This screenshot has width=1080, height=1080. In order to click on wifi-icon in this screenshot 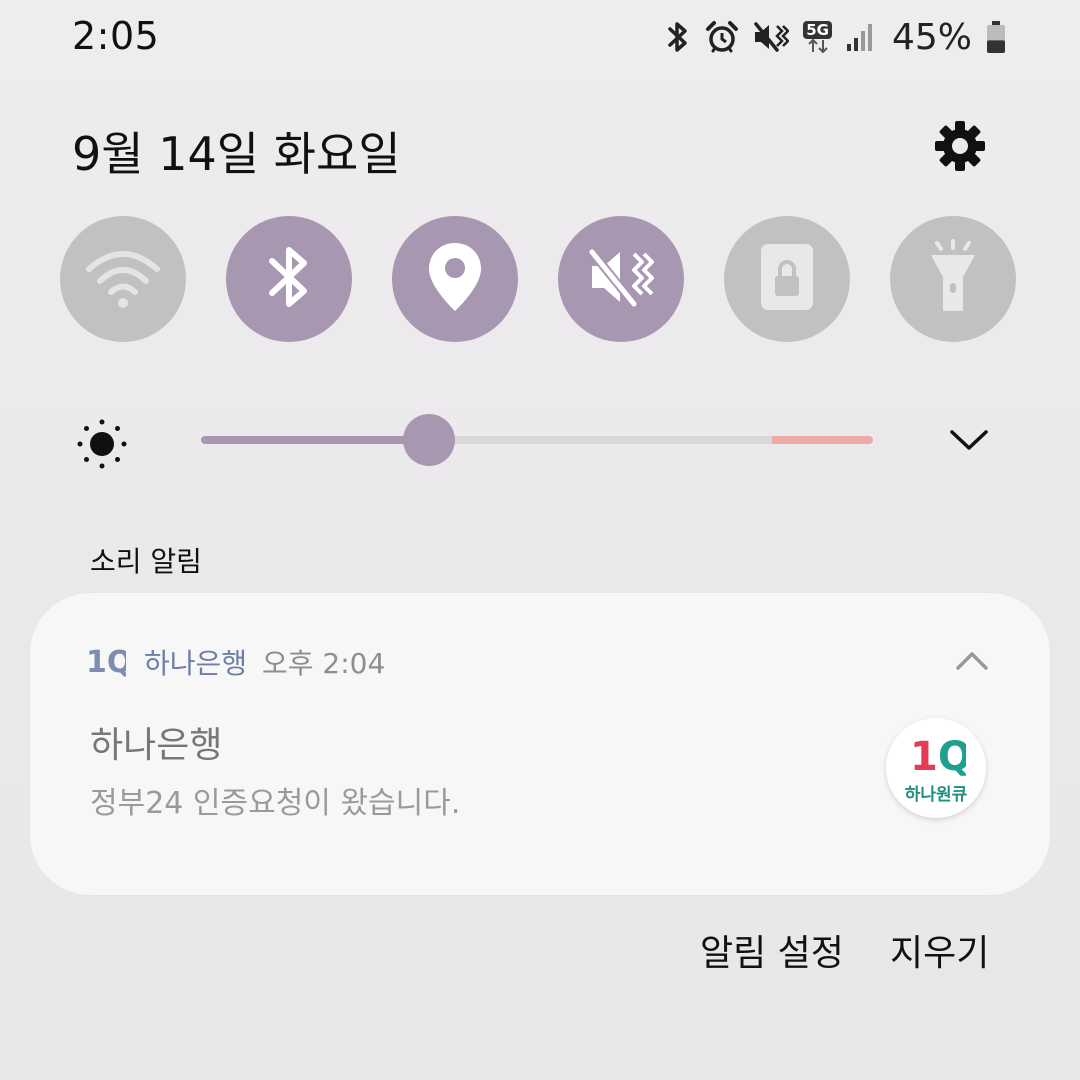, I will do `click(123, 279)`.